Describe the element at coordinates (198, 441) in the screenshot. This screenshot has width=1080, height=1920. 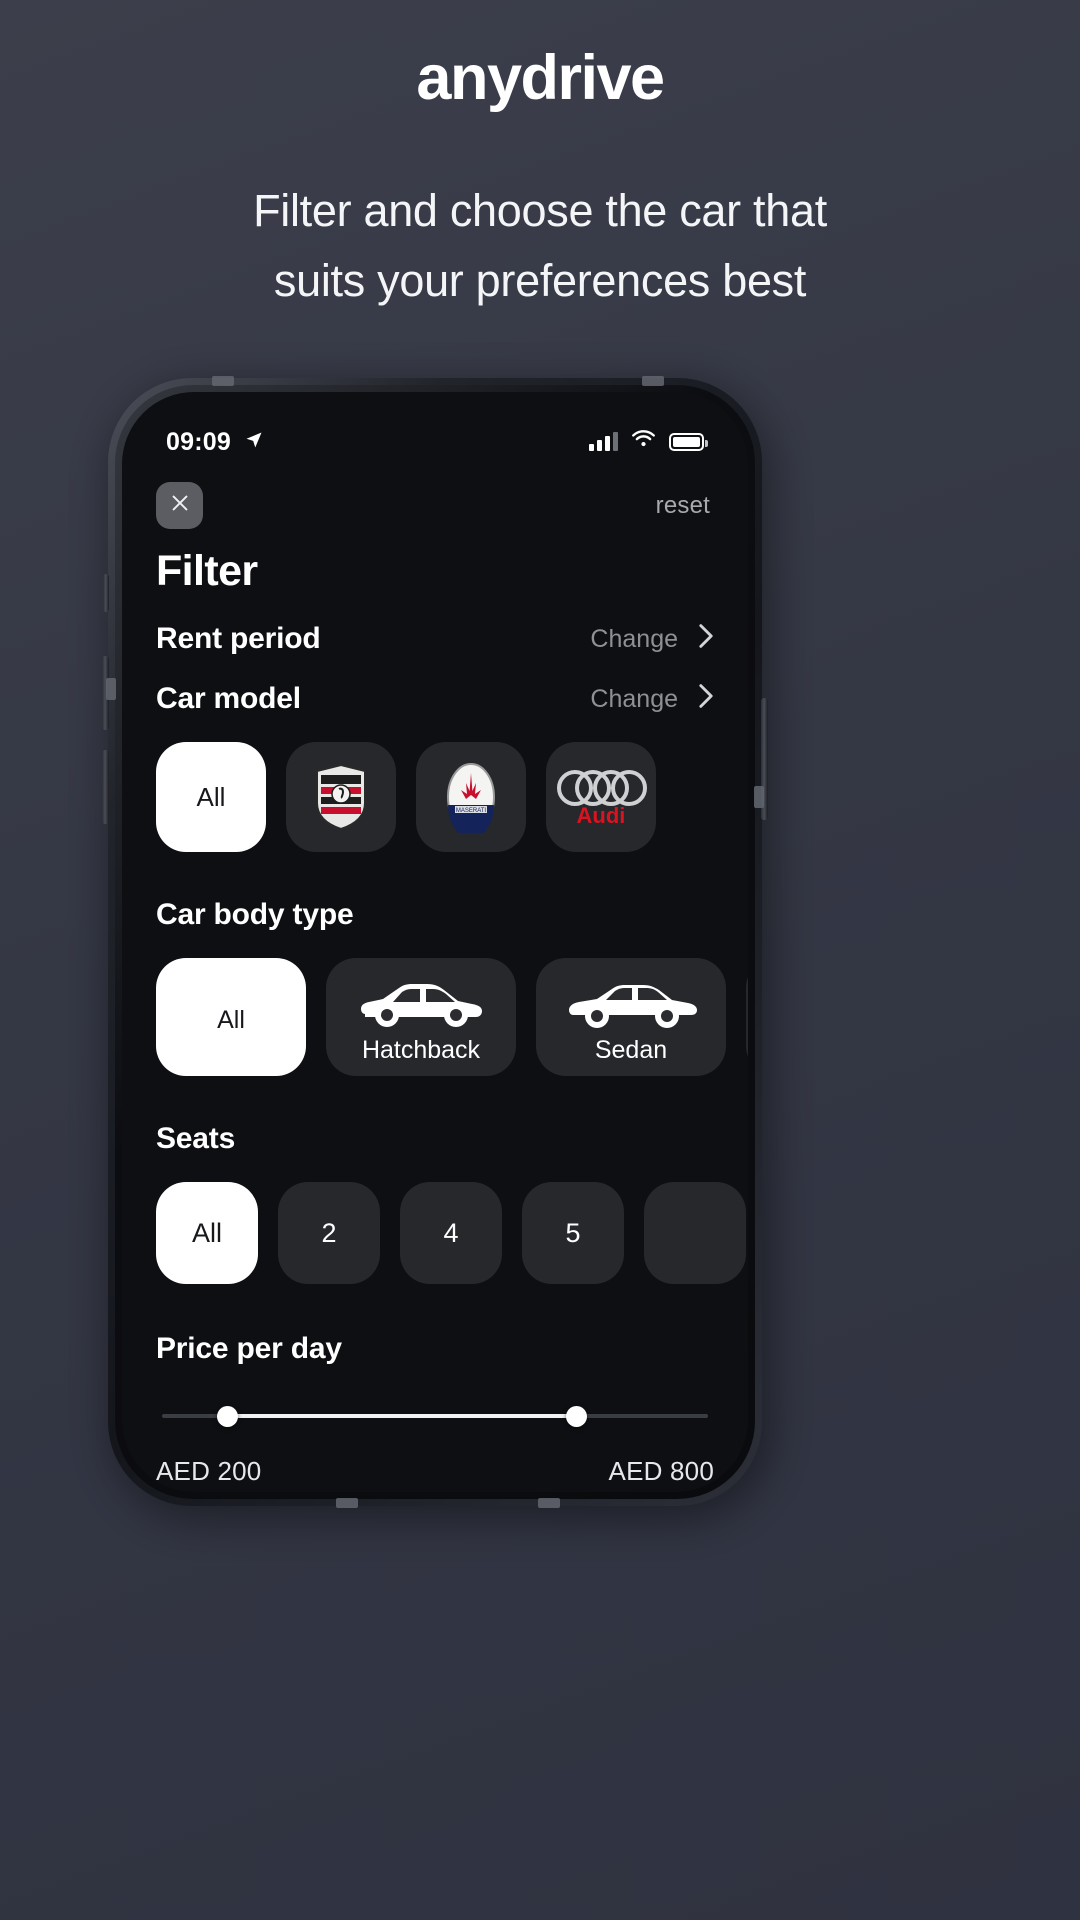
I see `status-time: 09:09` at that location.